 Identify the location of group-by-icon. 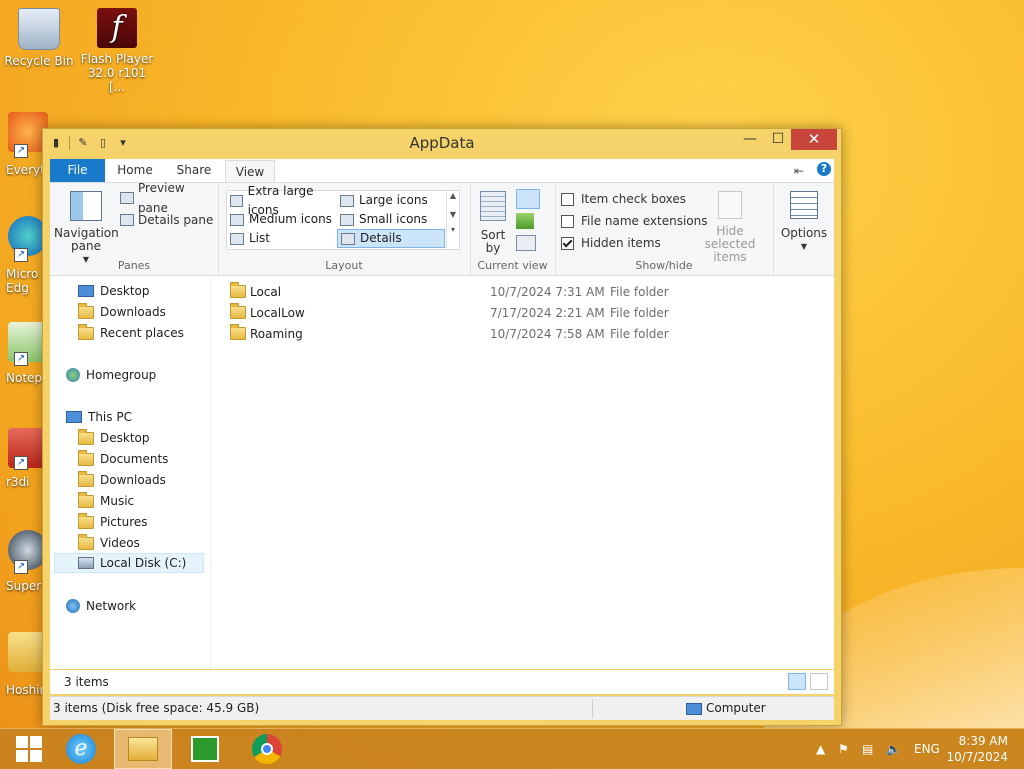
(528, 199).